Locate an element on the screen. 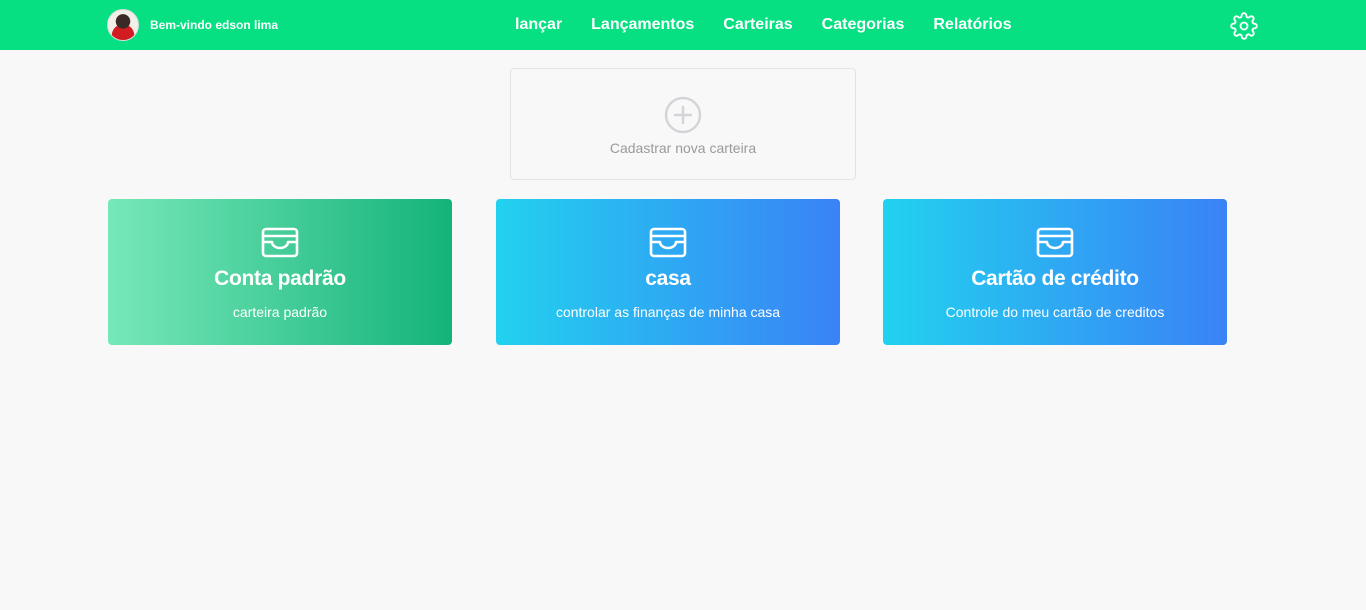  wallet-description: Controle do meu cartão de creditos is located at coordinates (1055, 312).